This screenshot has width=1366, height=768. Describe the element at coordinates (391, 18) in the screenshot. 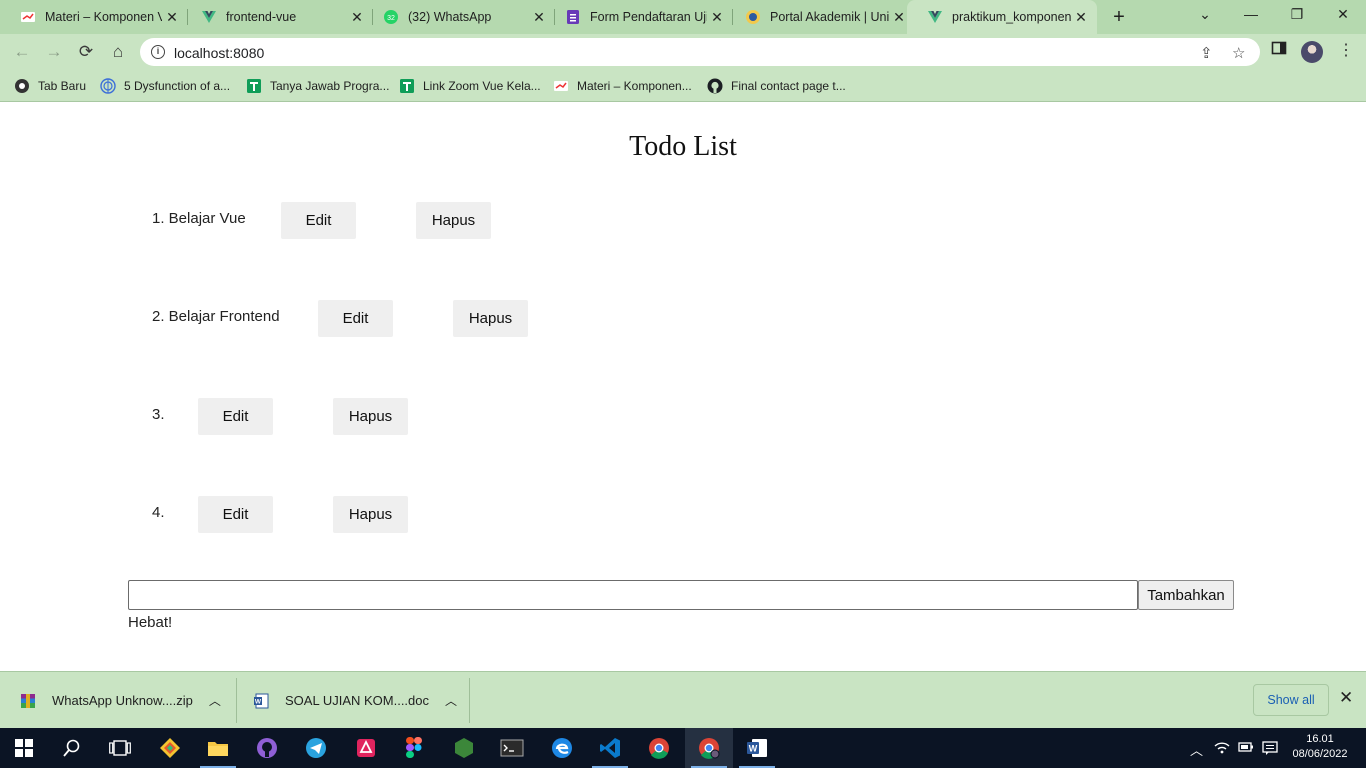

I see `svg-text: 32` at that location.